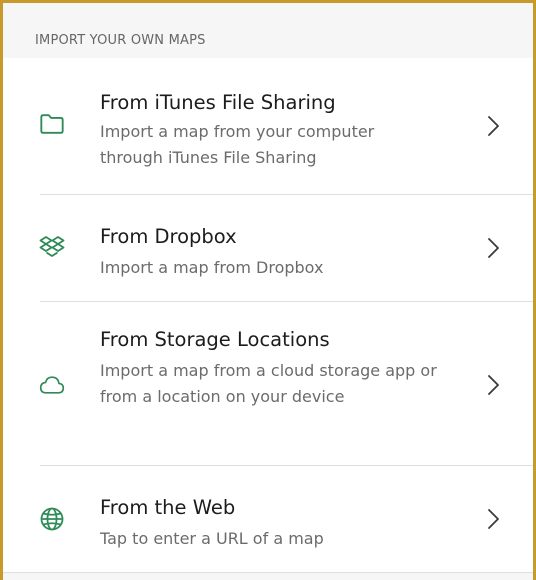 Image resolution: width=536 pixels, height=580 pixels. What do you see at coordinates (52, 247) in the screenshot?
I see `dropbox-icon` at bounding box center [52, 247].